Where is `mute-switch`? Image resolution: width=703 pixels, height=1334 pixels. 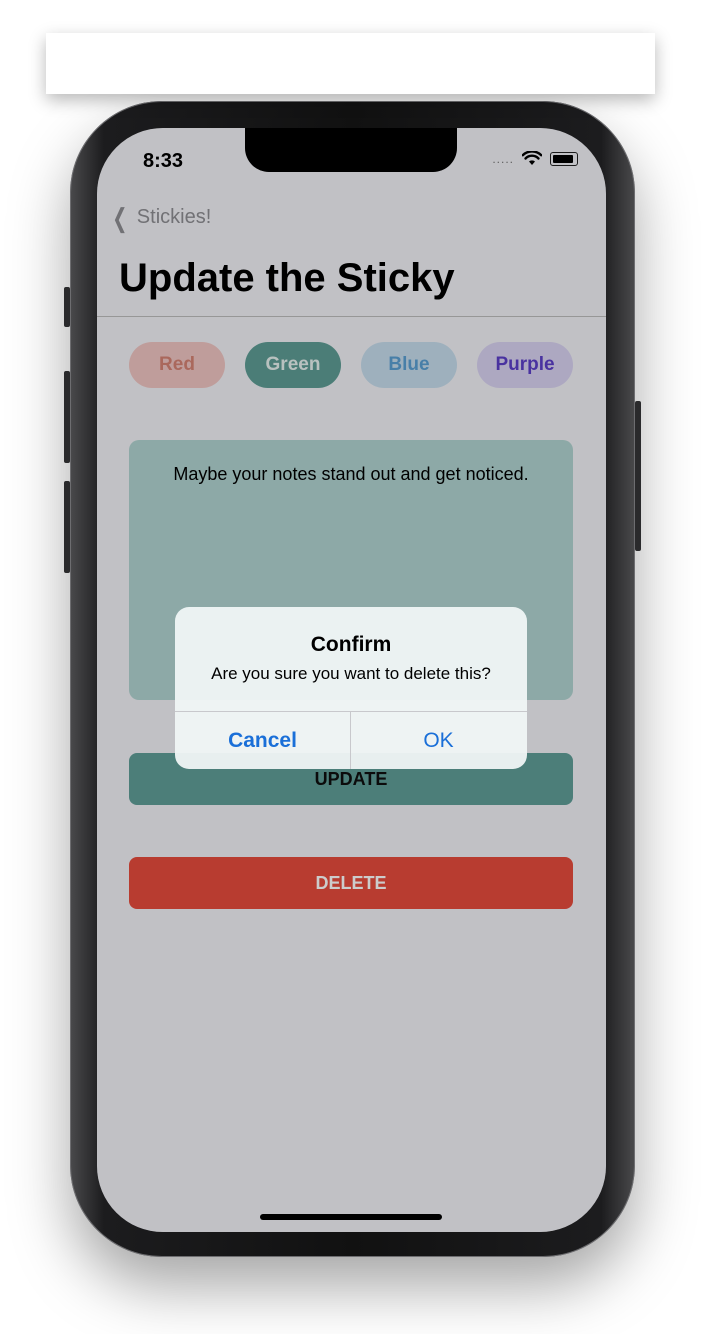
mute-switch is located at coordinates (67, 307).